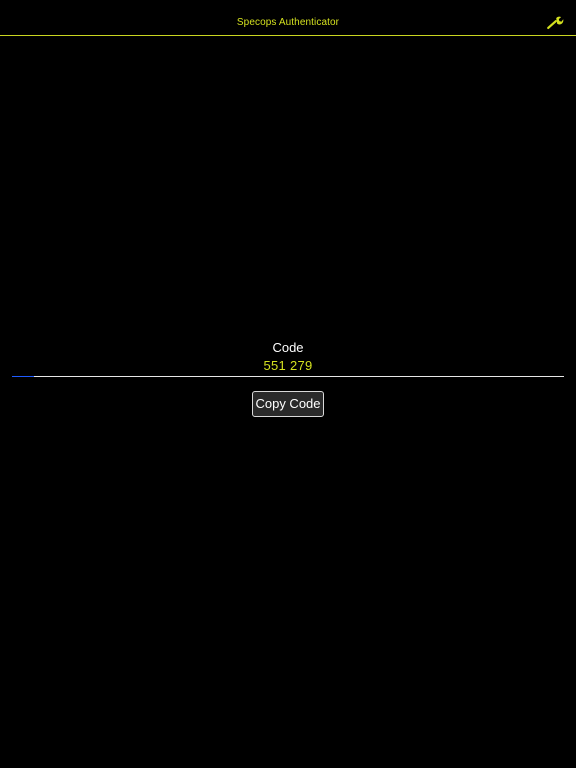  I want to click on code-label: Code, so click(288, 347).